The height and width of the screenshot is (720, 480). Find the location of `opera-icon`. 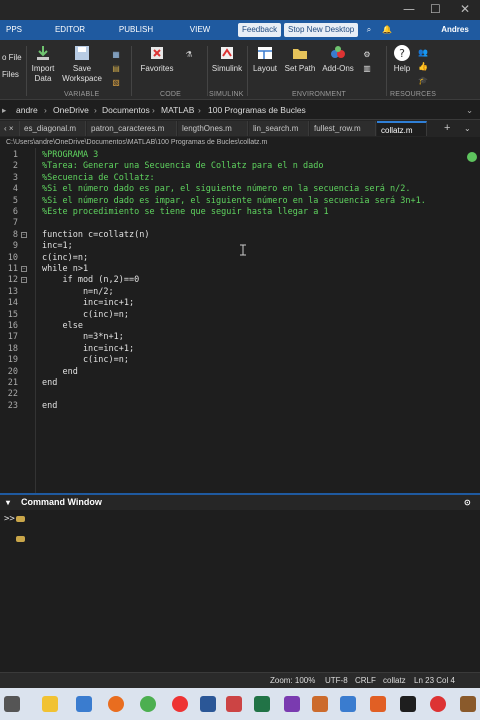

opera-icon is located at coordinates (180, 704).